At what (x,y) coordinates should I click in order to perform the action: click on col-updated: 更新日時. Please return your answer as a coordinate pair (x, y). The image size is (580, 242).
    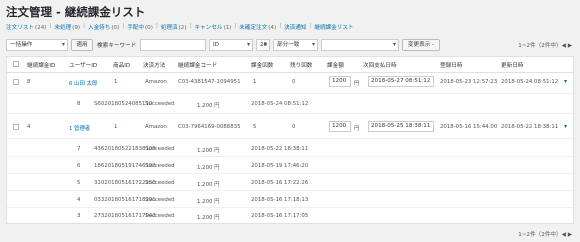
    Looking at the image, I should click on (512, 65).